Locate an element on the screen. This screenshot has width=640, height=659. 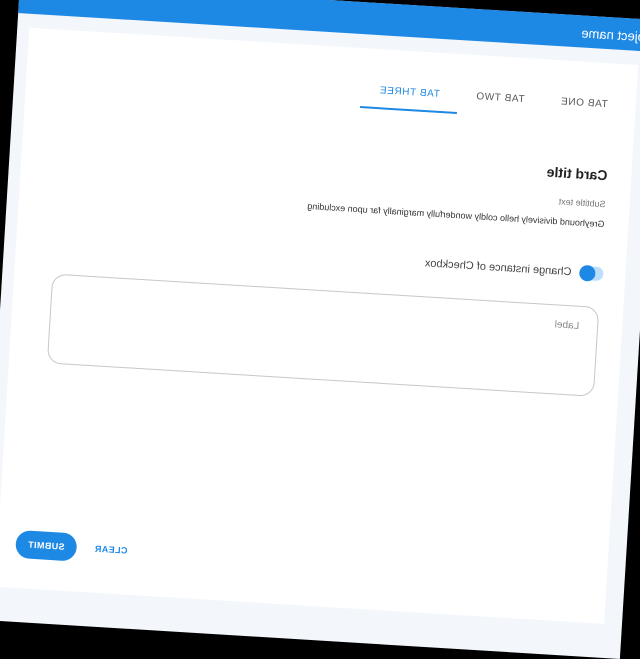
app-title: Project name is located at coordinates (610, 35).